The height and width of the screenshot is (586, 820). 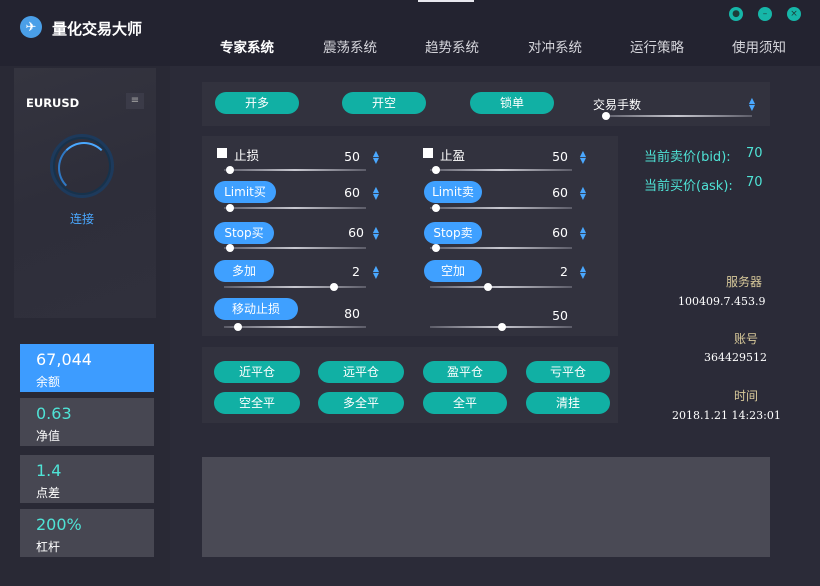 I want to click on app-title: 量化交易大师, so click(x=97, y=29).